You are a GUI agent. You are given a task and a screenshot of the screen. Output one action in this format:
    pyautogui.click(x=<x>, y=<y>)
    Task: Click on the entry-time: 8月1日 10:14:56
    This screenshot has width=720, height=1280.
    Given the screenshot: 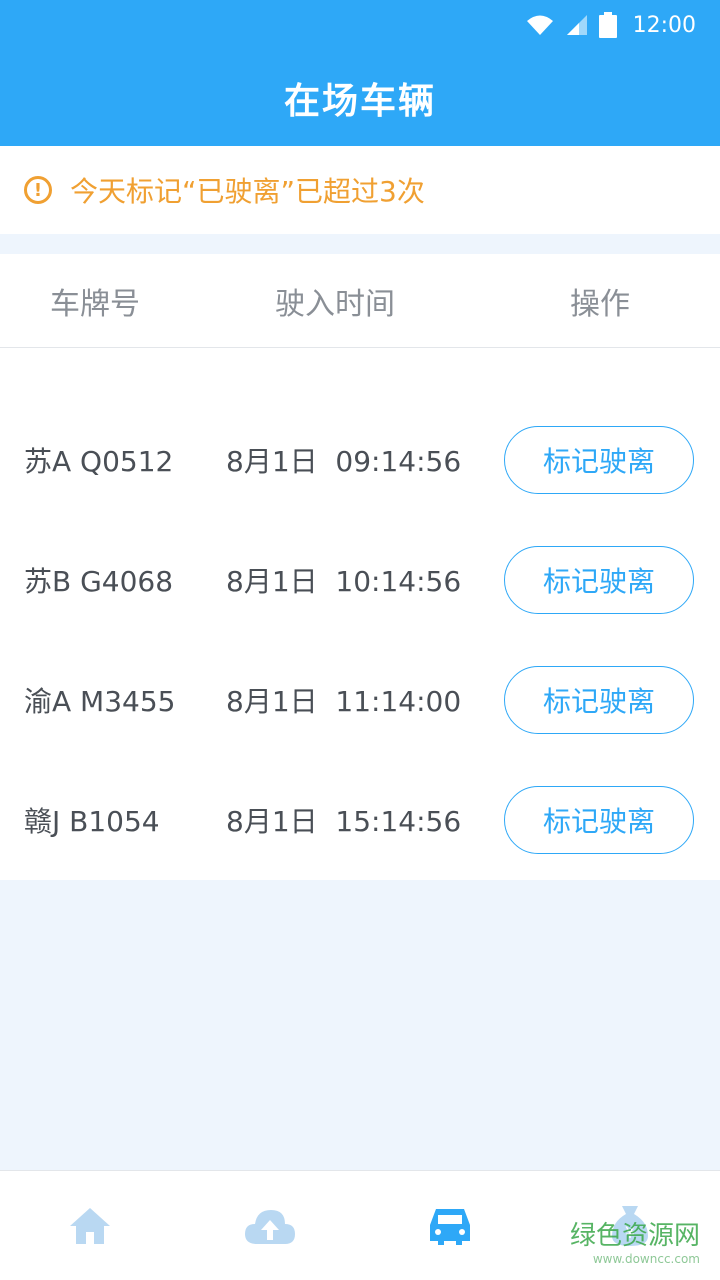 What is the action you would take?
    pyautogui.click(x=344, y=581)
    